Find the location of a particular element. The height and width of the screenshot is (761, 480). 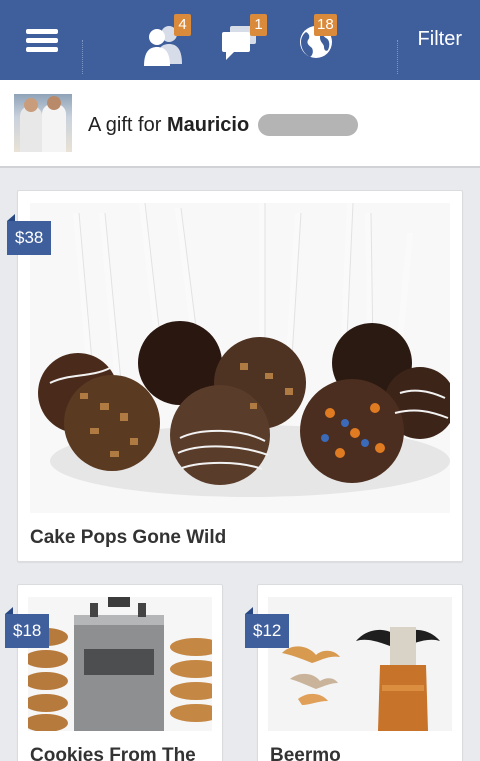

recipient-avatar is located at coordinates (43, 123).